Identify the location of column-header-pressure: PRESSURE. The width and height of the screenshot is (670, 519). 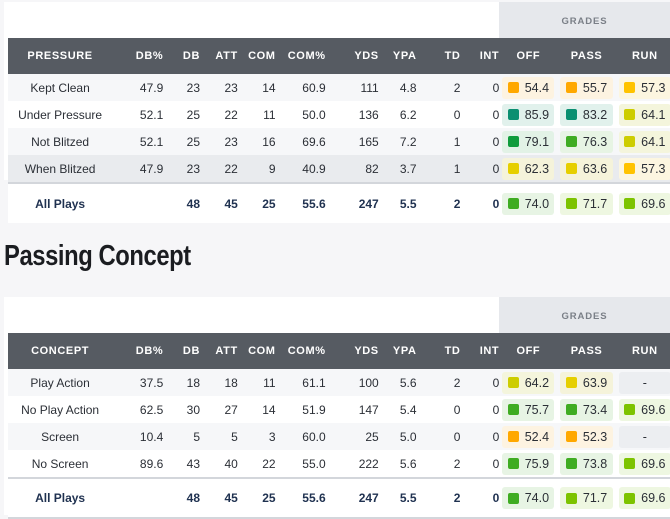
(60, 56).